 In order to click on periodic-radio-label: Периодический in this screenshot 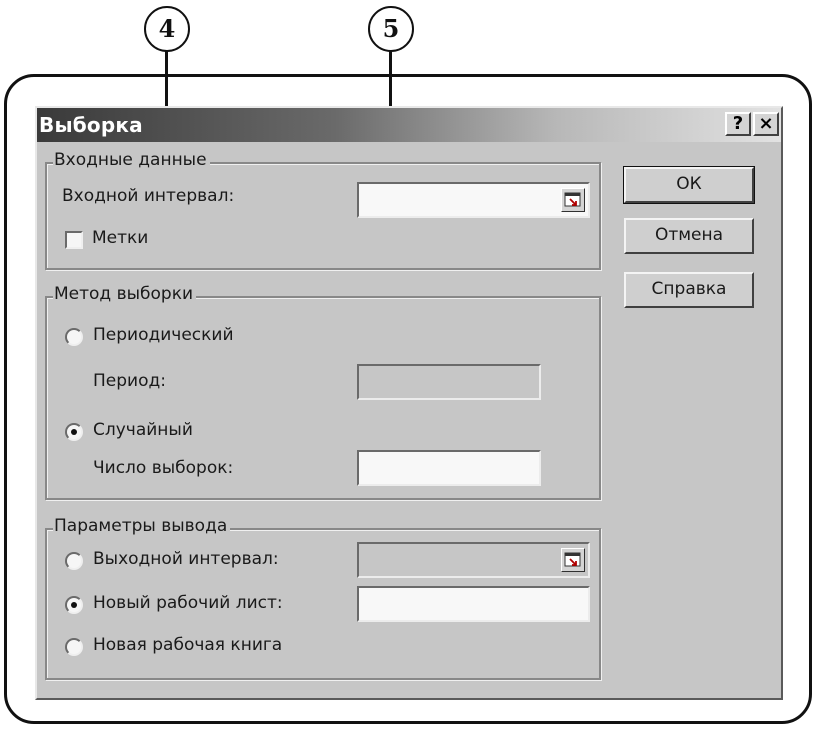, I will do `click(163, 335)`.